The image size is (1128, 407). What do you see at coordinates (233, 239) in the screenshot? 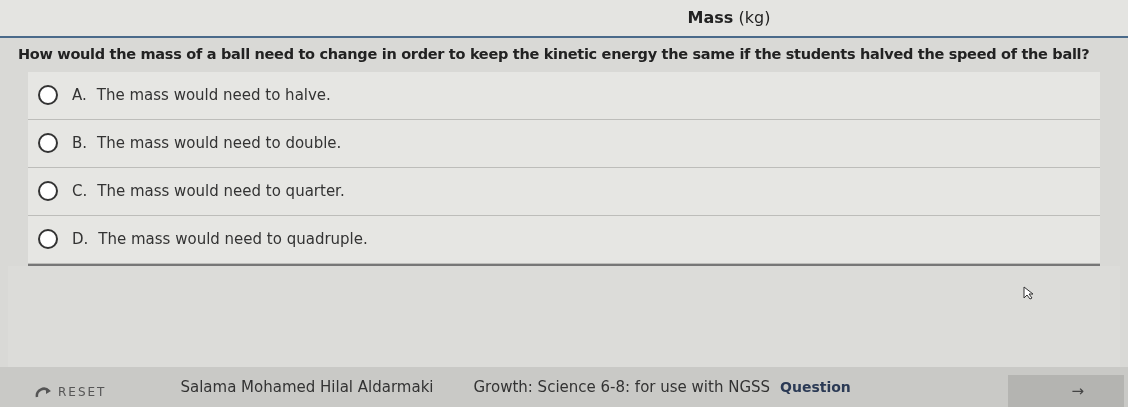
I see `option-text: The mass would need to quadruple.` at bounding box center [233, 239].